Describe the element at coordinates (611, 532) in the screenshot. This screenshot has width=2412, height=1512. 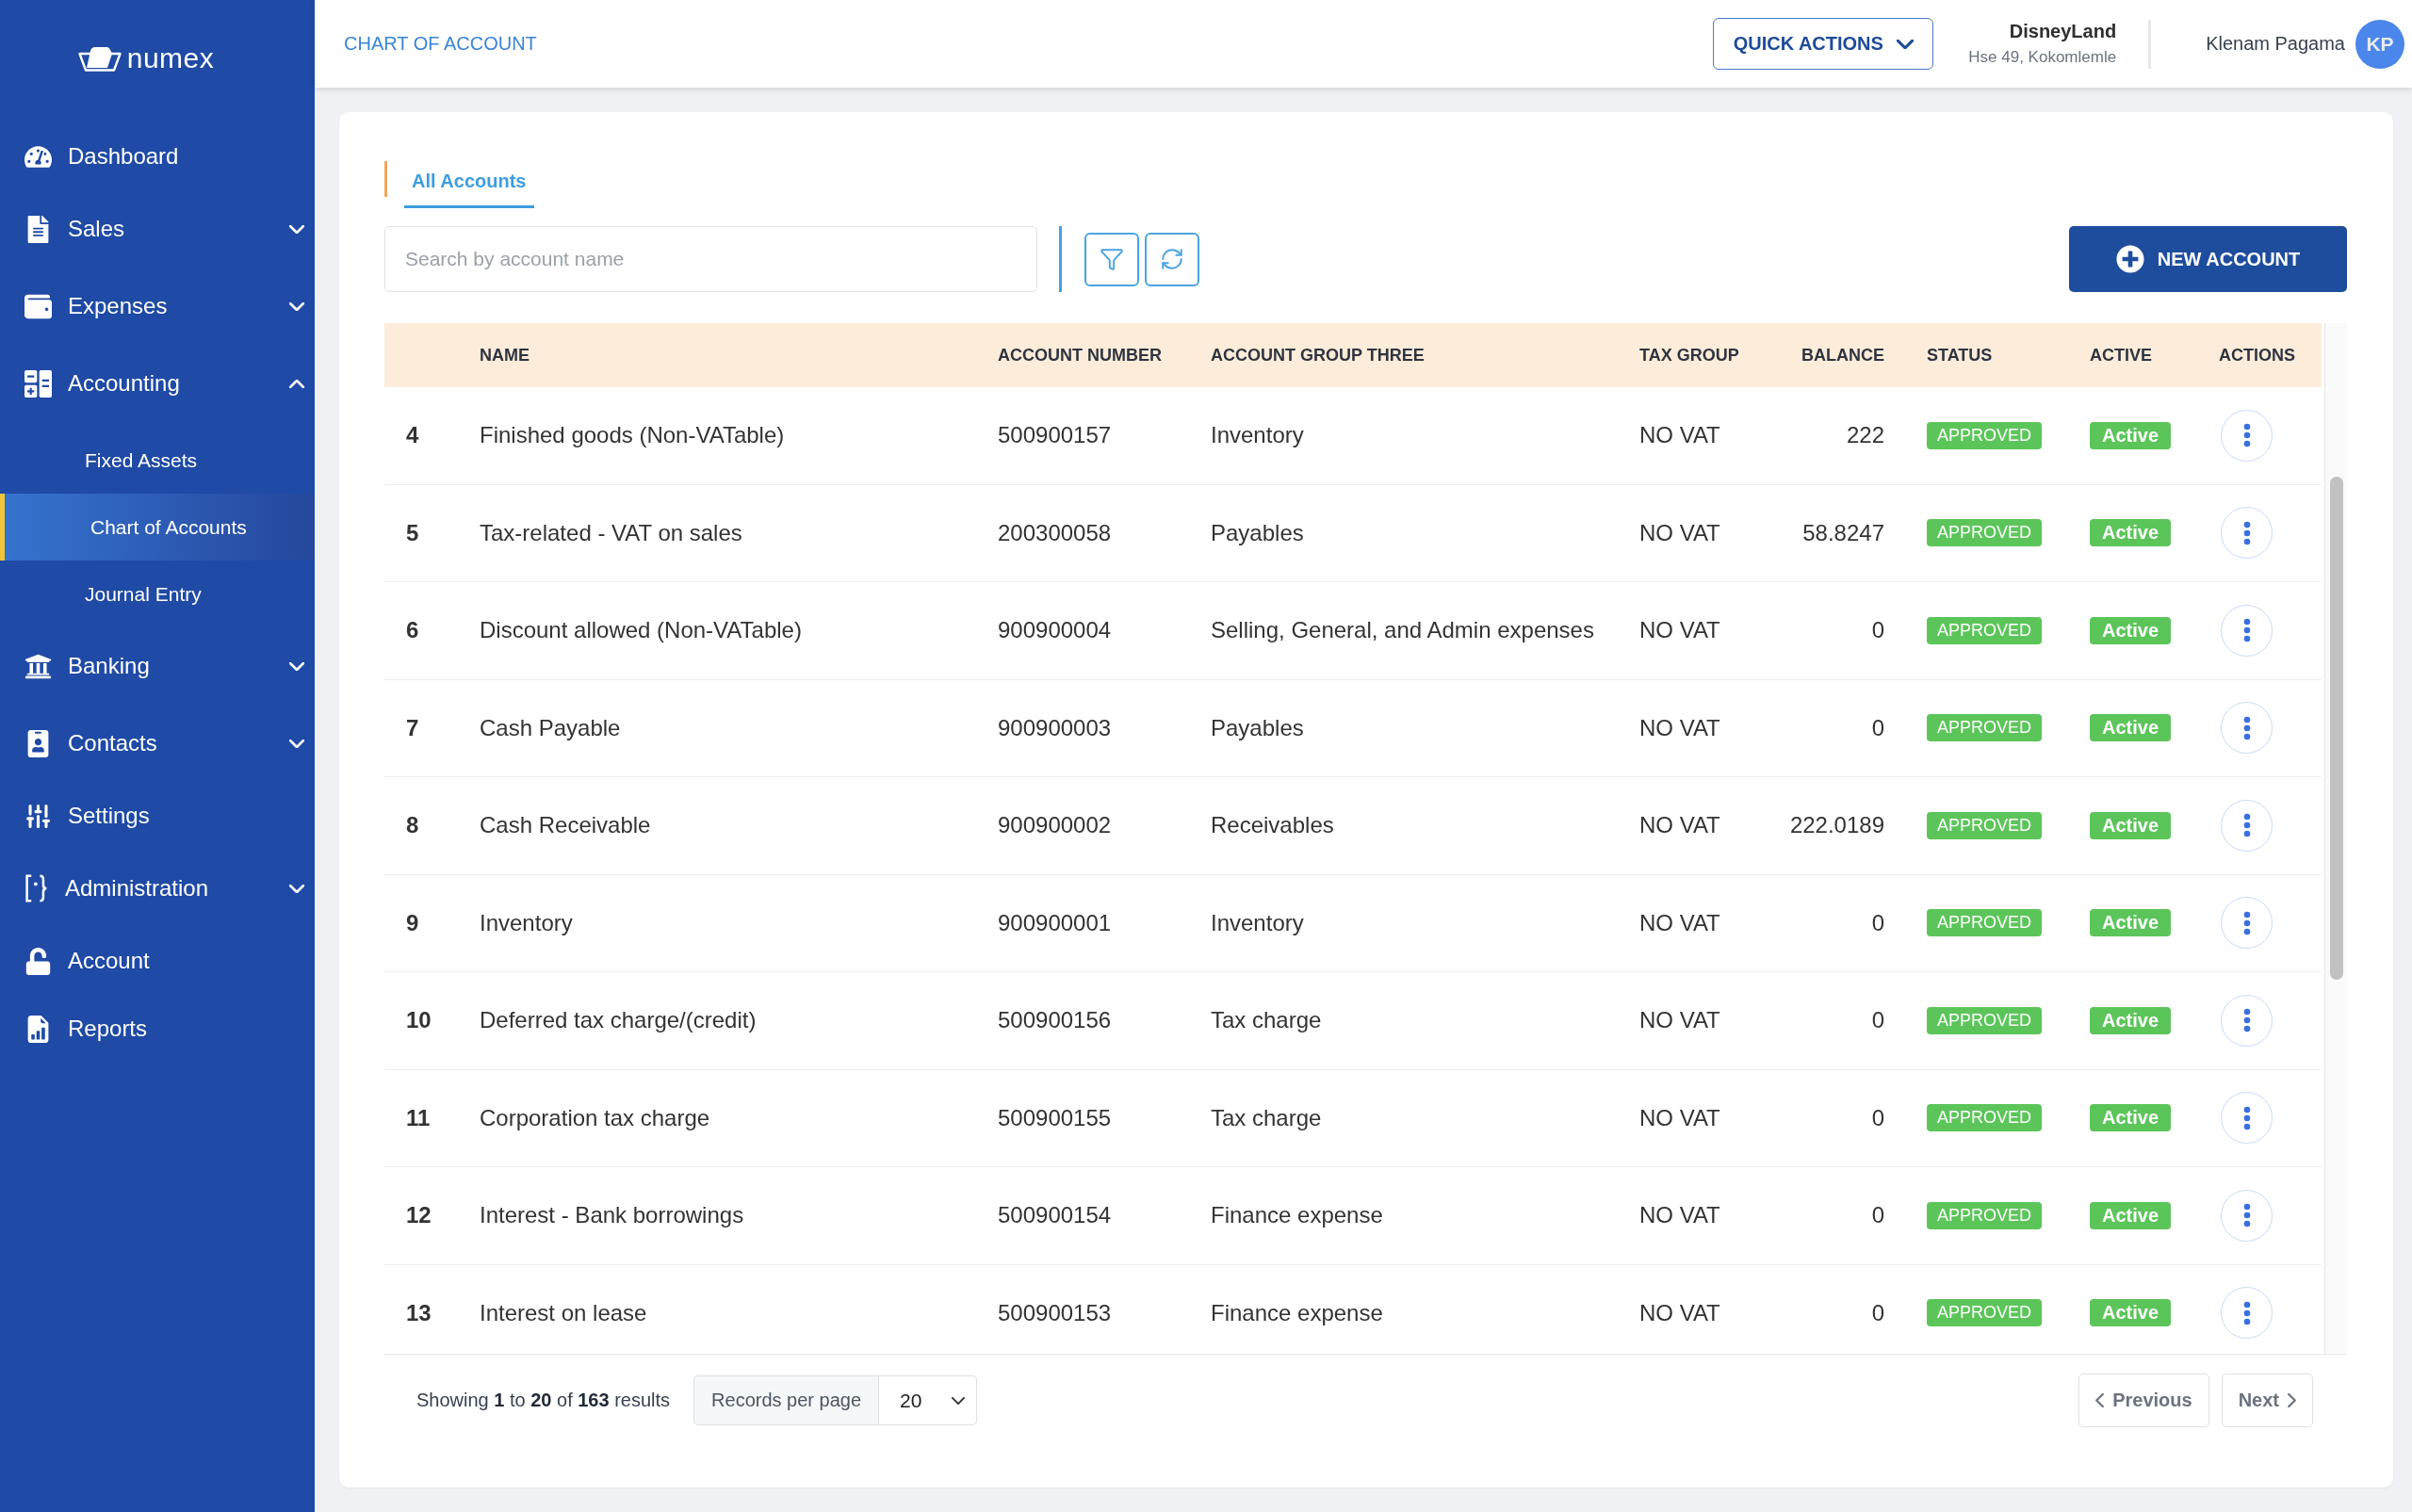
I see `table-cell-text: Tax-related - VAT on sales` at that location.